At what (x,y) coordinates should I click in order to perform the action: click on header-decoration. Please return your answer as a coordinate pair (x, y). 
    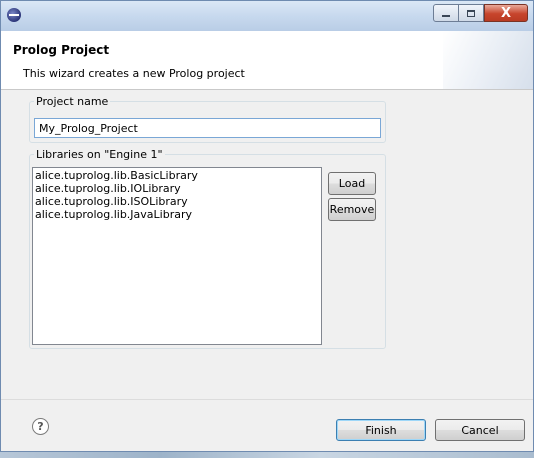
    Looking at the image, I should click on (488, 60).